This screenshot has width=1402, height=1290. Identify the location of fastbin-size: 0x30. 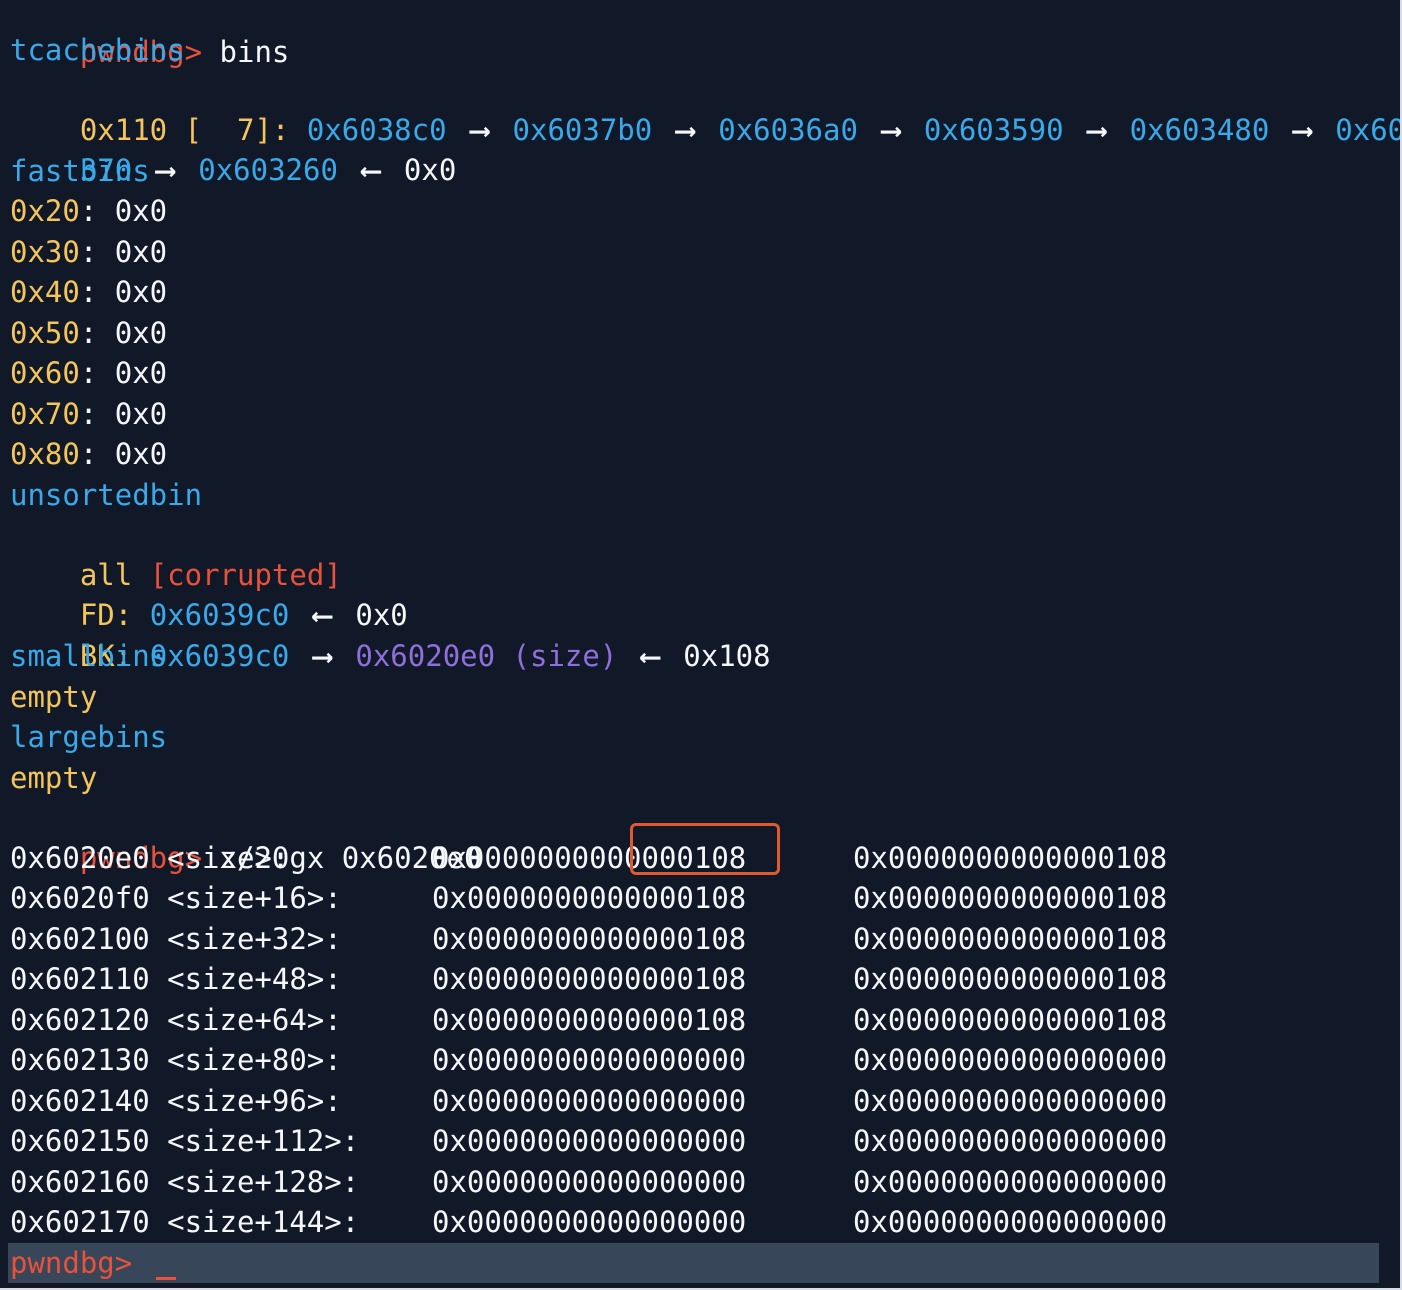
(45, 252).